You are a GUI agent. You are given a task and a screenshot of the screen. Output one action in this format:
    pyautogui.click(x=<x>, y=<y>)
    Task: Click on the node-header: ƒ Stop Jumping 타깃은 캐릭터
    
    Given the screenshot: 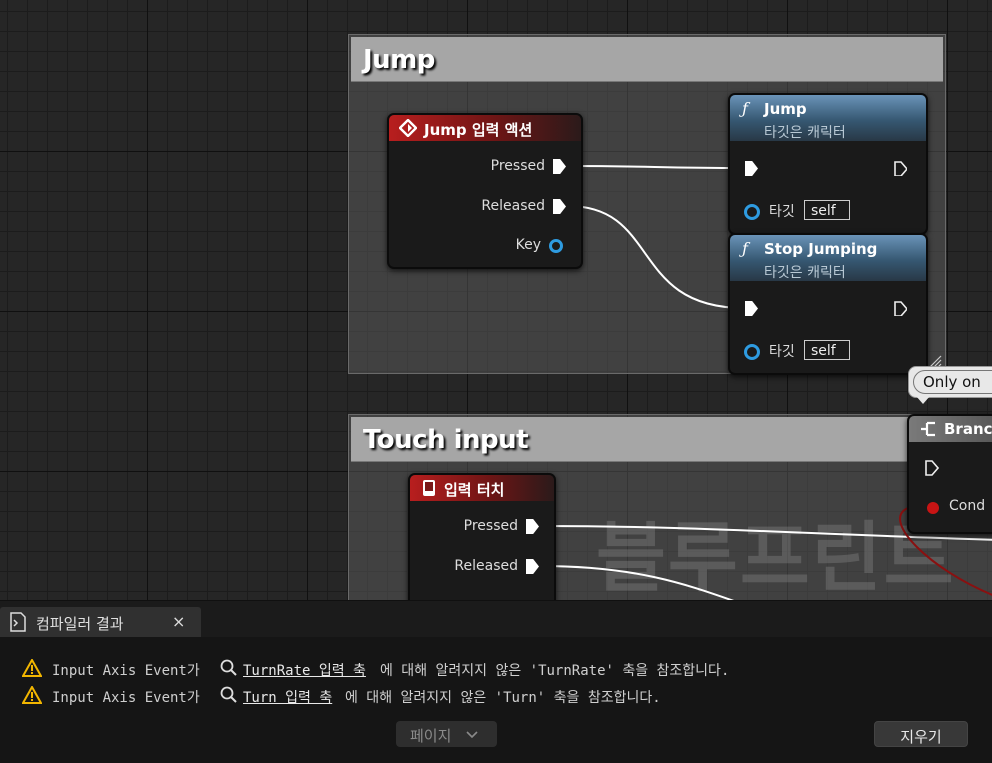 What is the action you would take?
    pyautogui.click(x=828, y=258)
    